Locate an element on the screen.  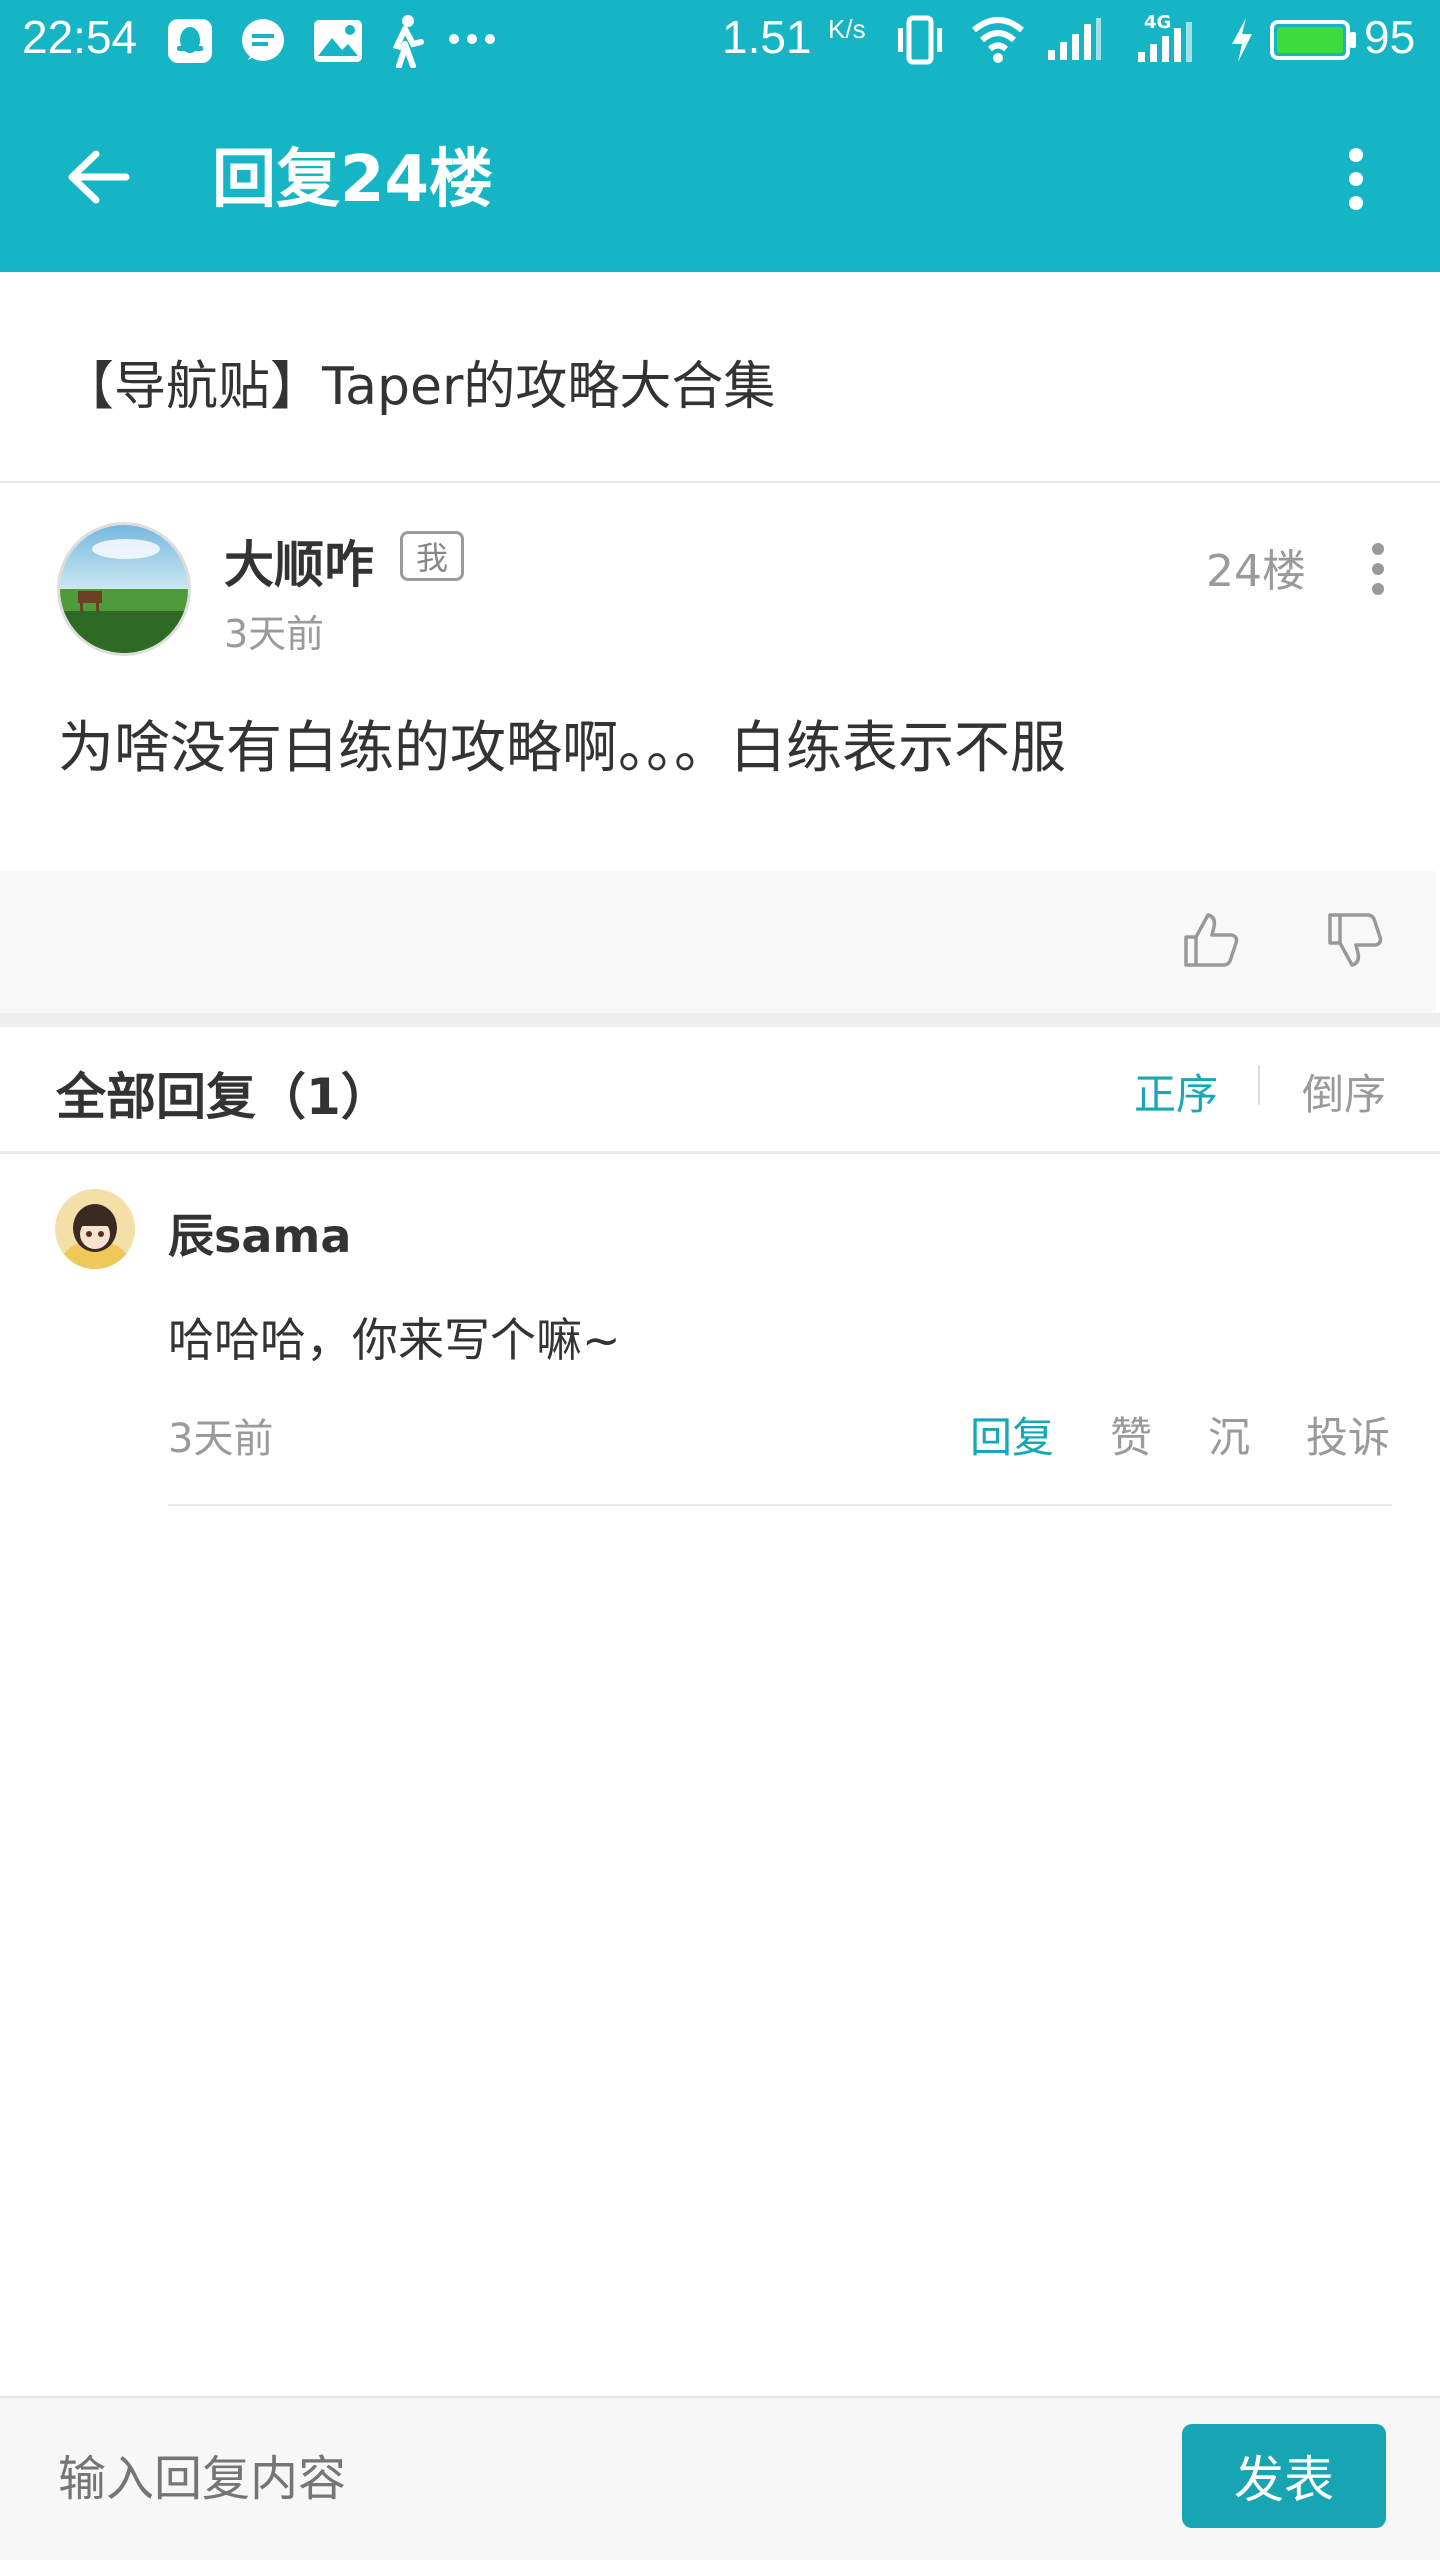
section-separator is located at coordinates (720, 1020).